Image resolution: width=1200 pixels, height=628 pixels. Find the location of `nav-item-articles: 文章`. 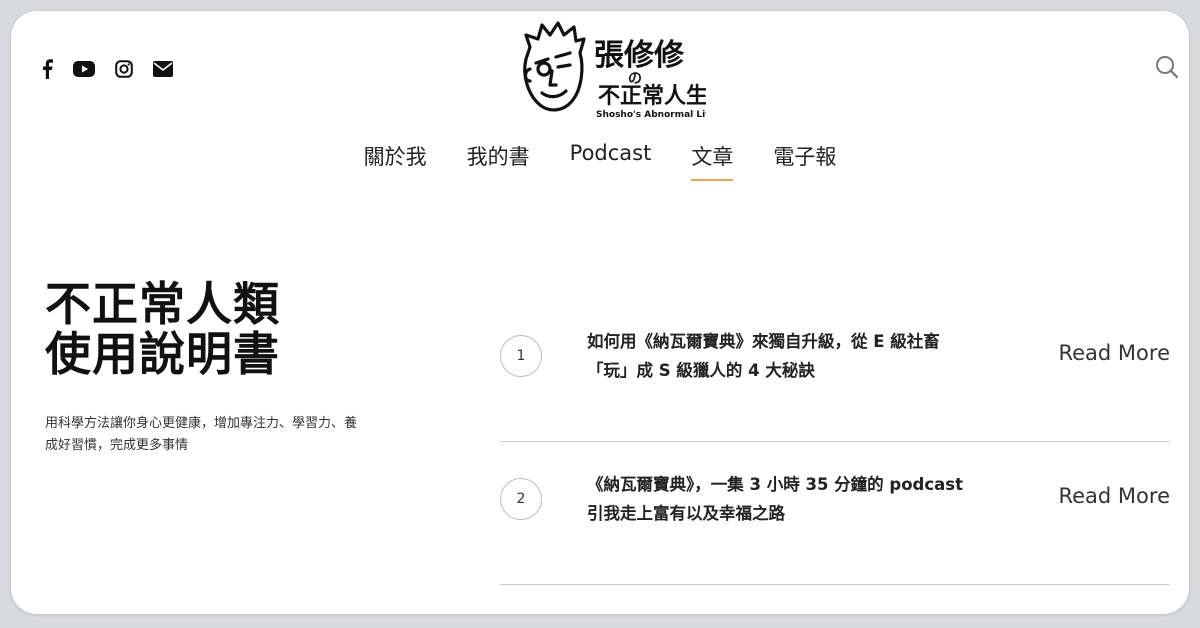

nav-item-articles: 文章 is located at coordinates (712, 161).